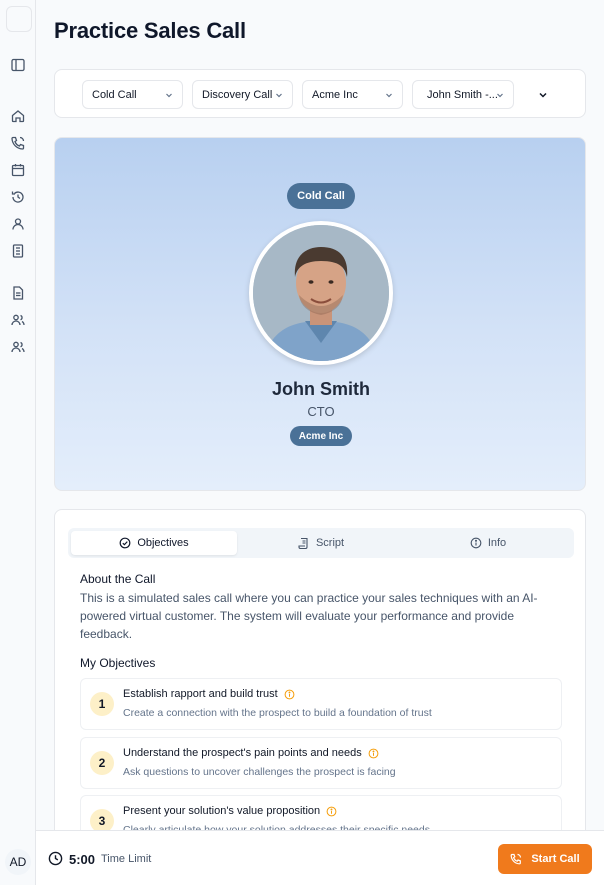 The image size is (604, 885). Describe the element at coordinates (118, 579) in the screenshot. I see `about-heading: About the Call` at that location.